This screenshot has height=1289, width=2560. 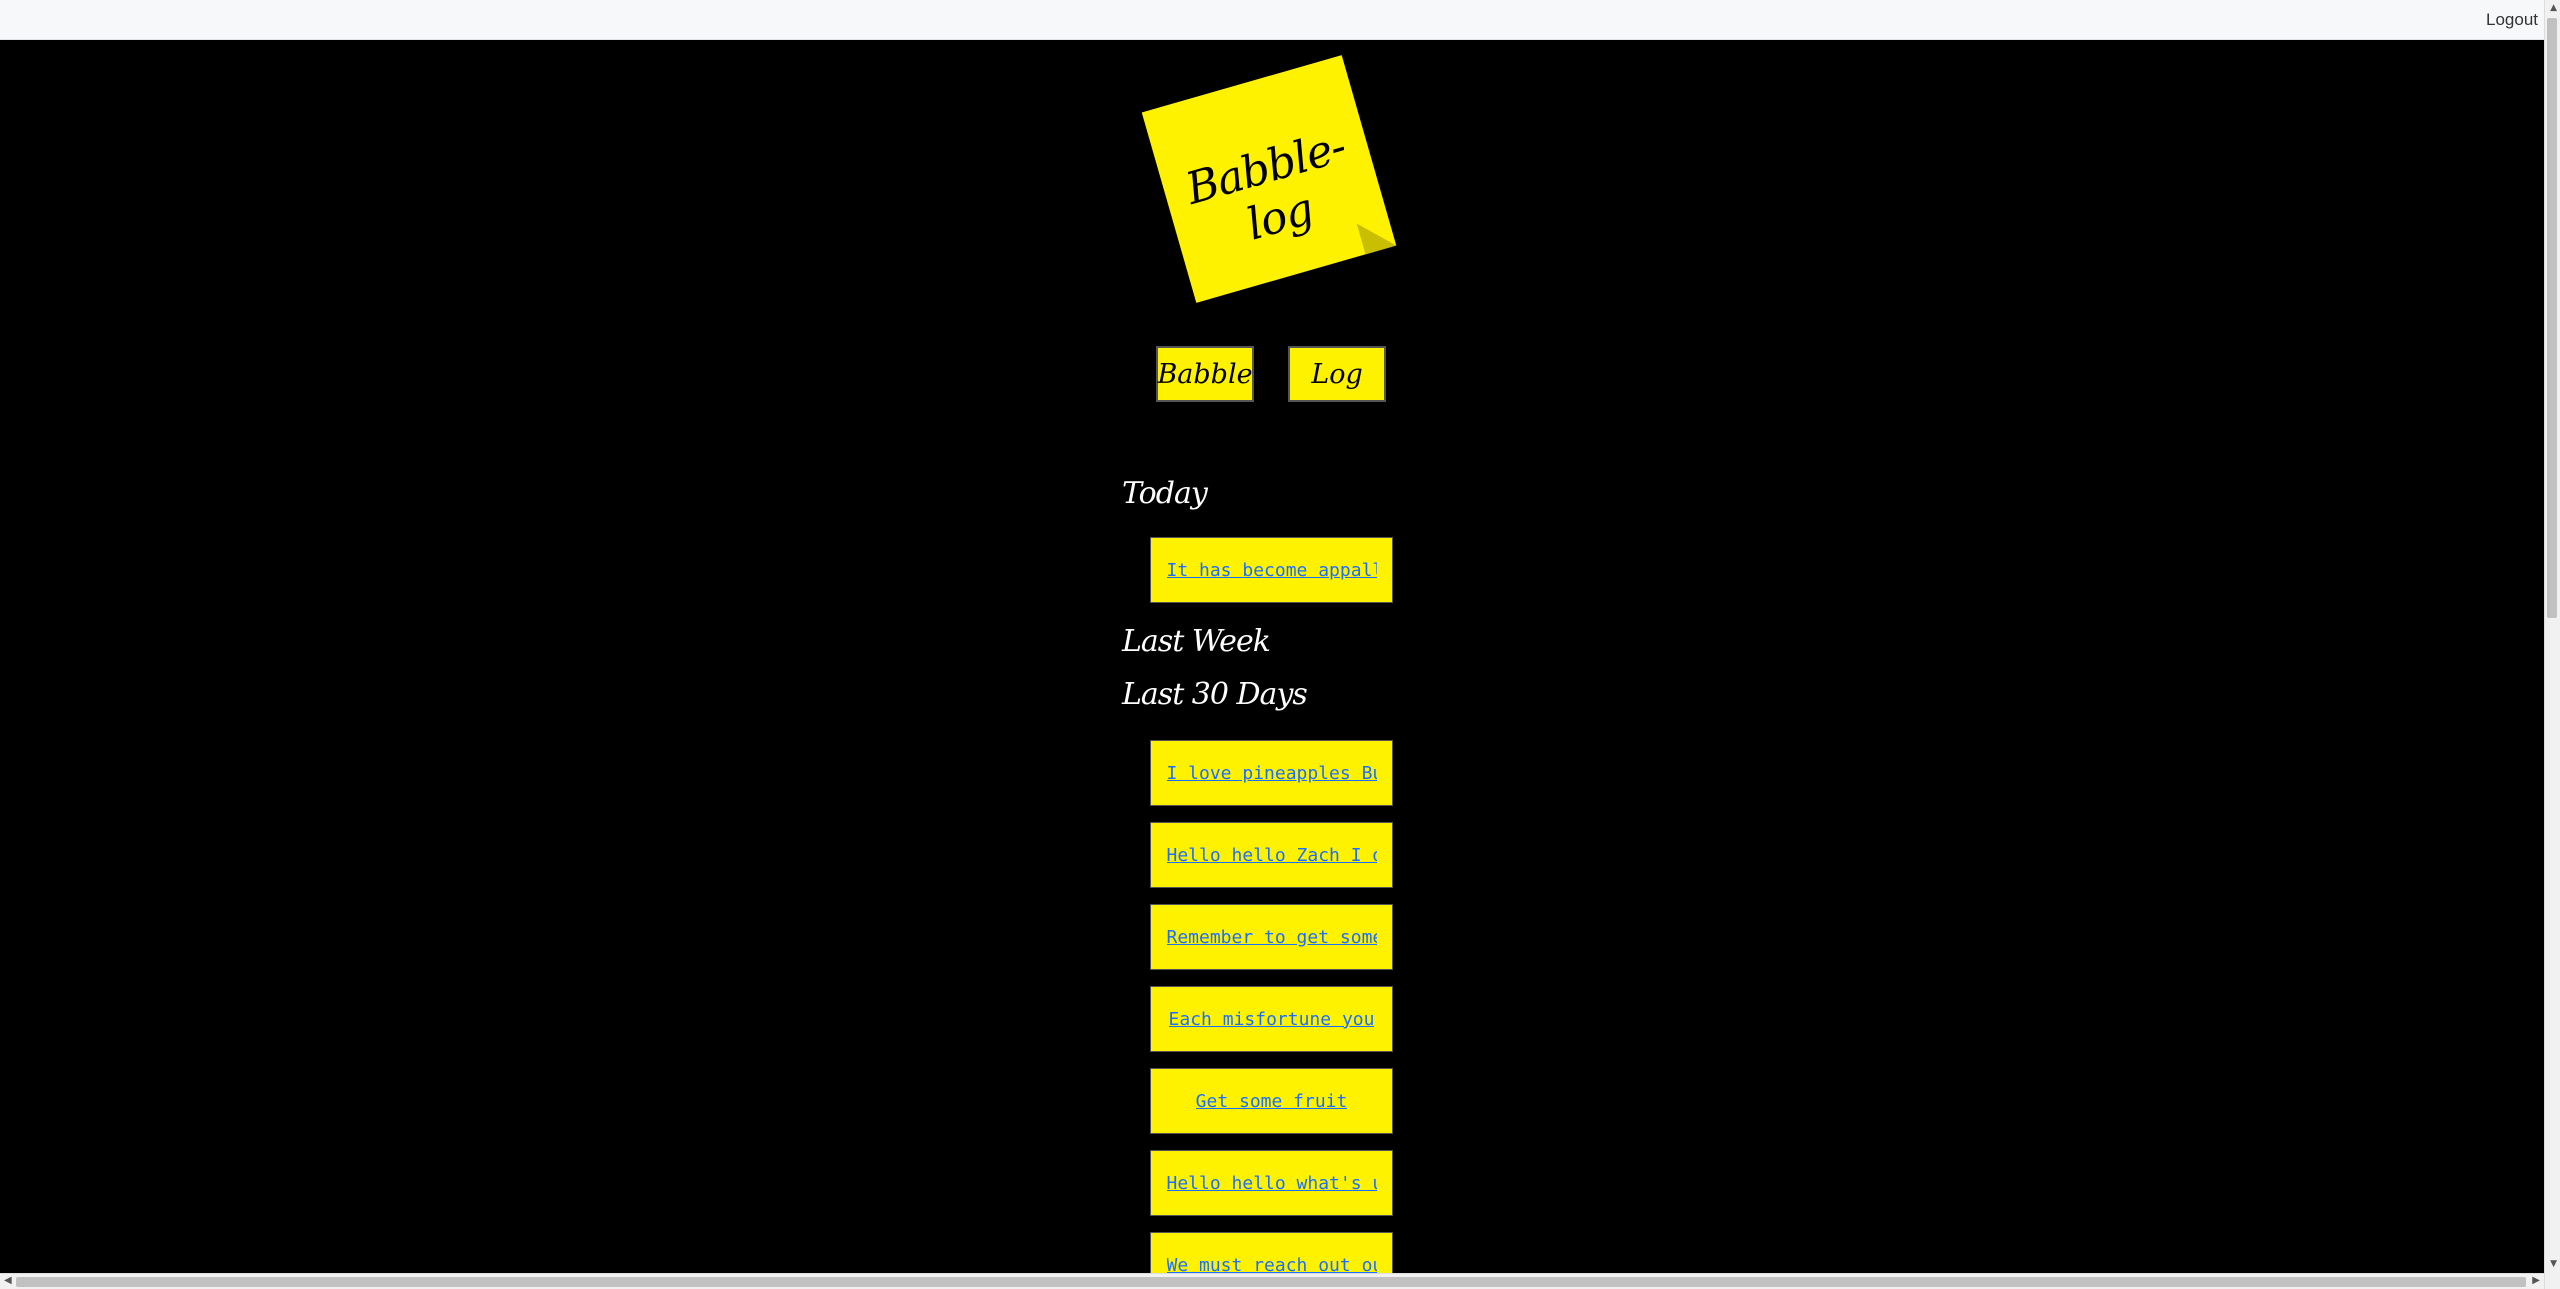 I want to click on entry-card: Each misfortune you, so click(x=1271, y=1019).